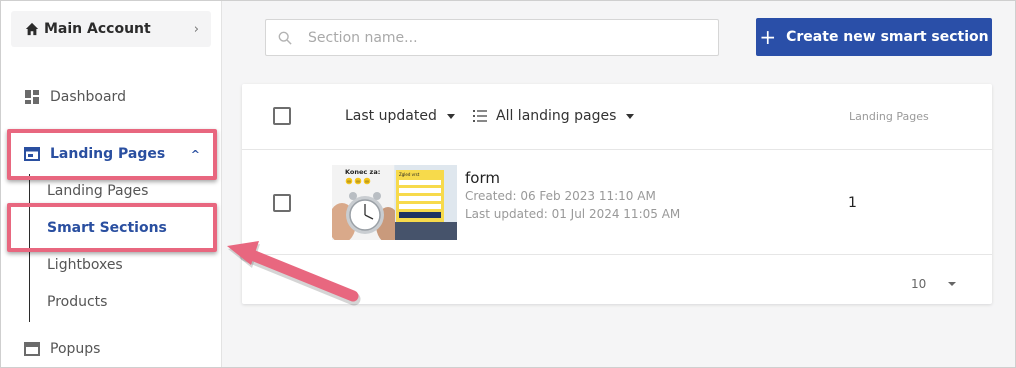  I want to click on sidebar-item-landing-pages: Landing Pages ^, so click(111, 154).